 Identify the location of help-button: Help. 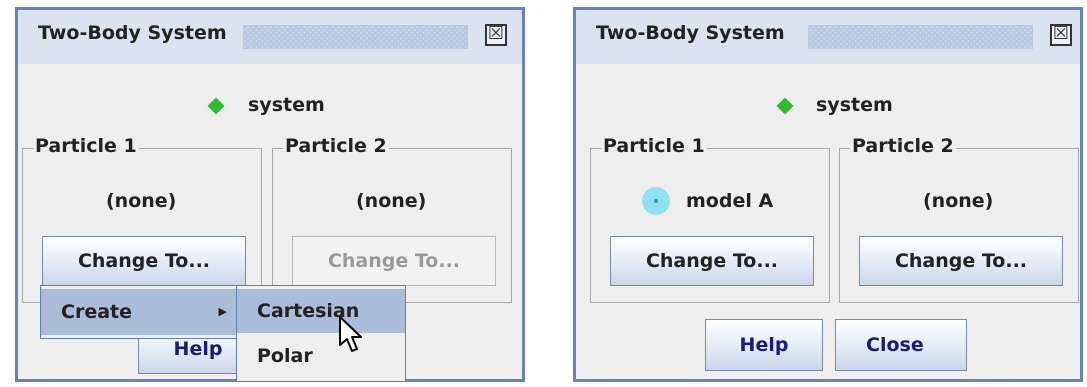
(764, 345).